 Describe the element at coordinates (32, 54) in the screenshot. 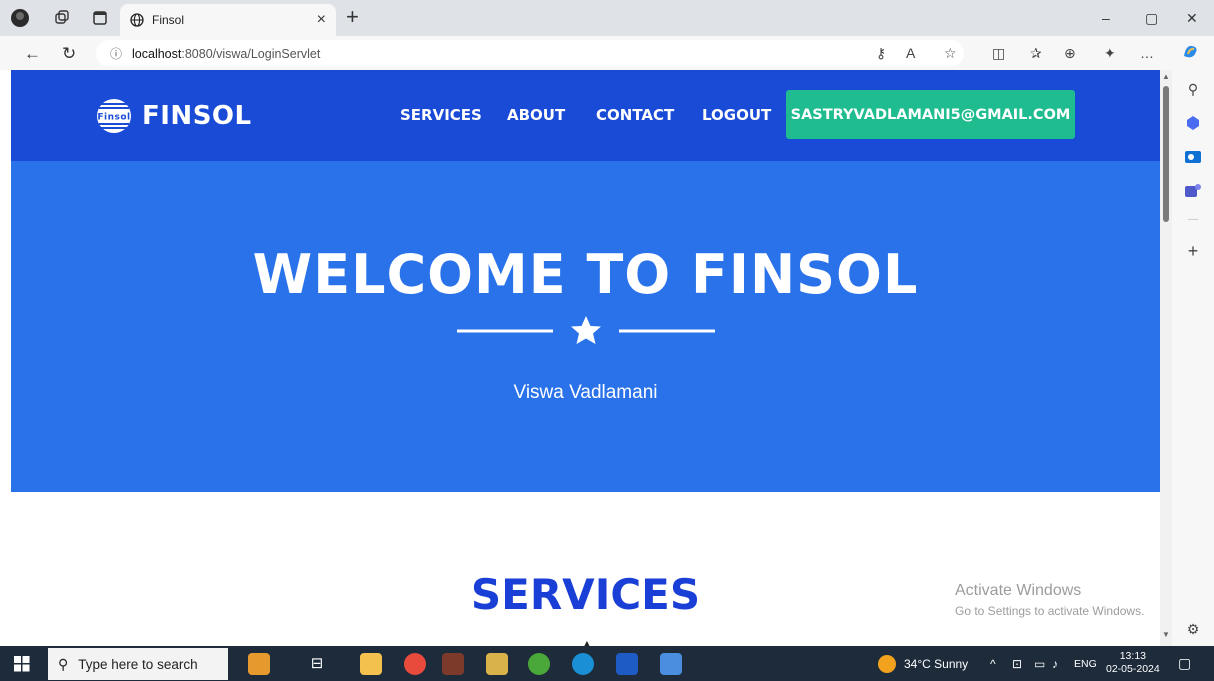

I see `back-arrow-icon: ←` at that location.